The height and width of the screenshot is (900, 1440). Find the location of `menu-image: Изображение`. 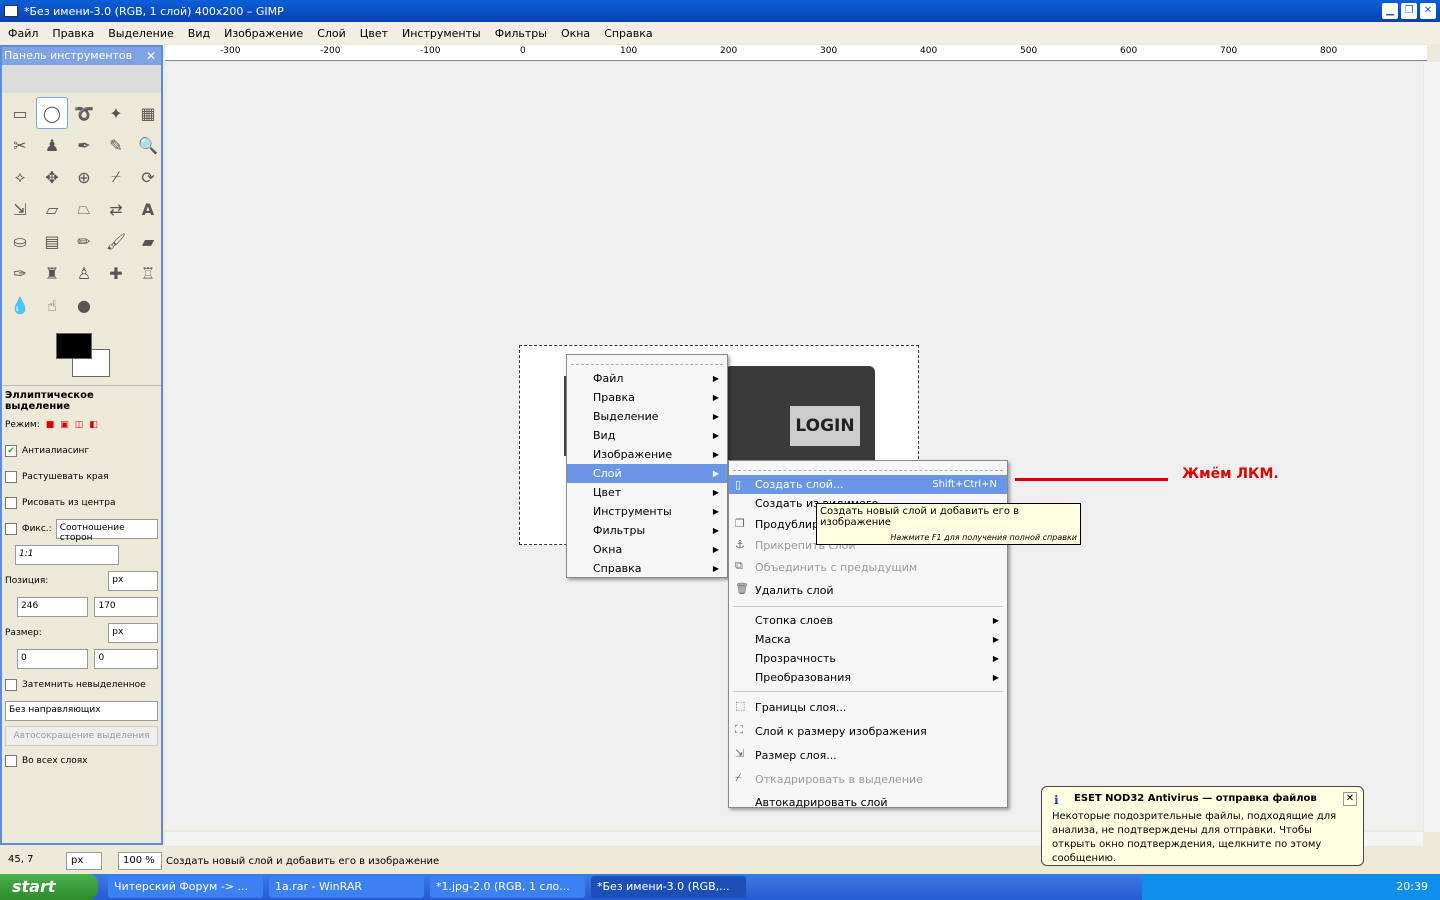

menu-image: Изображение is located at coordinates (263, 33).